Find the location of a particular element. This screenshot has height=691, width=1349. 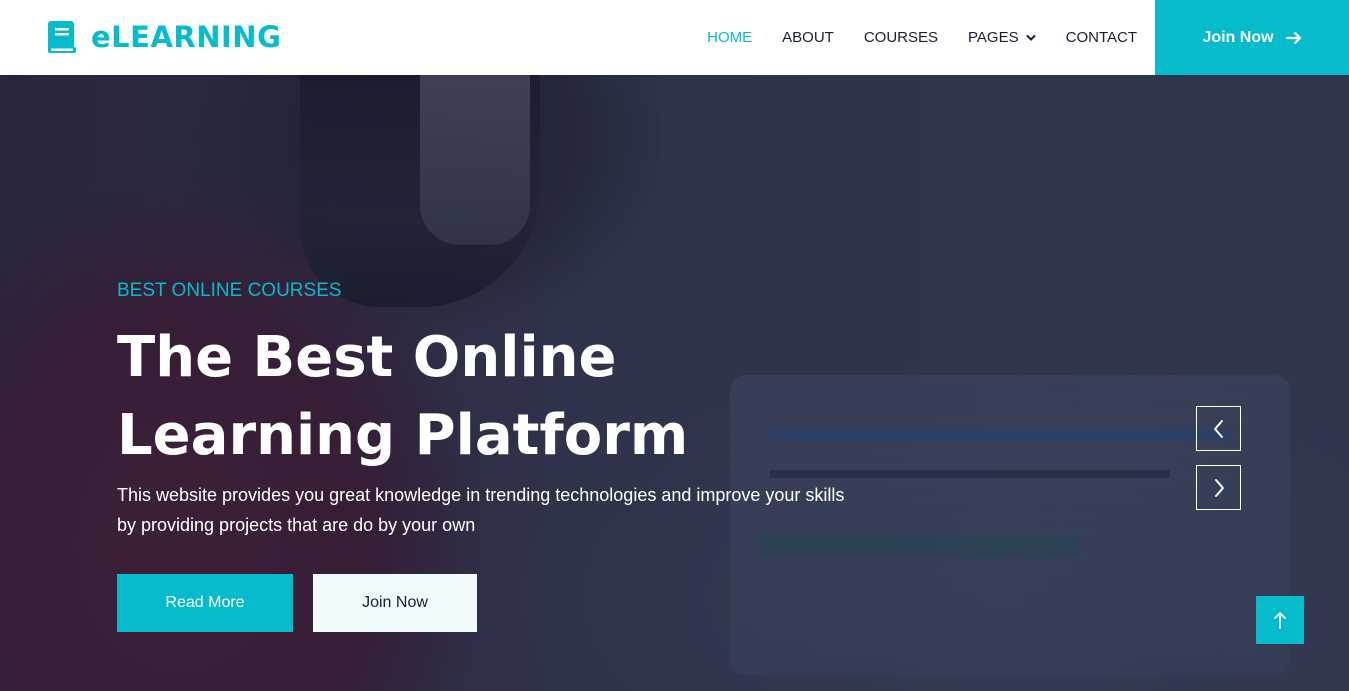

nav-item-label: COURSES is located at coordinates (901, 37).